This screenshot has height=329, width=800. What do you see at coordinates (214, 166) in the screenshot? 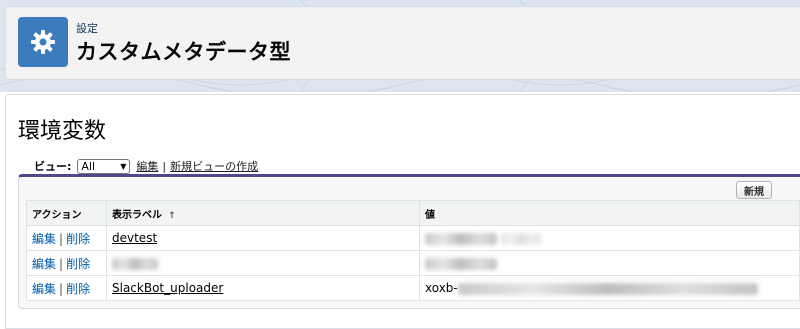
I see `new-view-link: 新規ビューの作成` at bounding box center [214, 166].